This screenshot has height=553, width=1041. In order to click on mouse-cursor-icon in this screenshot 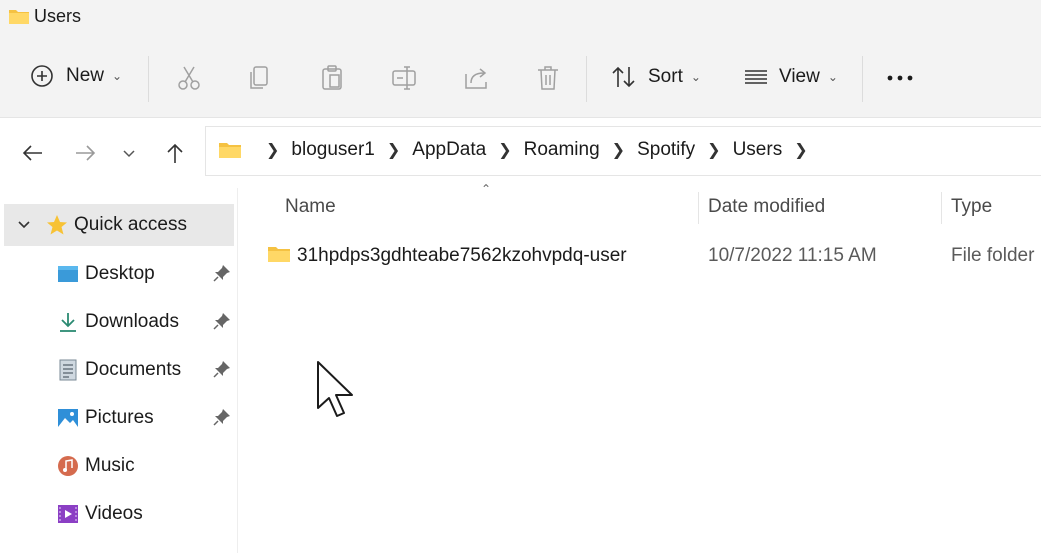, I will do `click(335, 389)`.